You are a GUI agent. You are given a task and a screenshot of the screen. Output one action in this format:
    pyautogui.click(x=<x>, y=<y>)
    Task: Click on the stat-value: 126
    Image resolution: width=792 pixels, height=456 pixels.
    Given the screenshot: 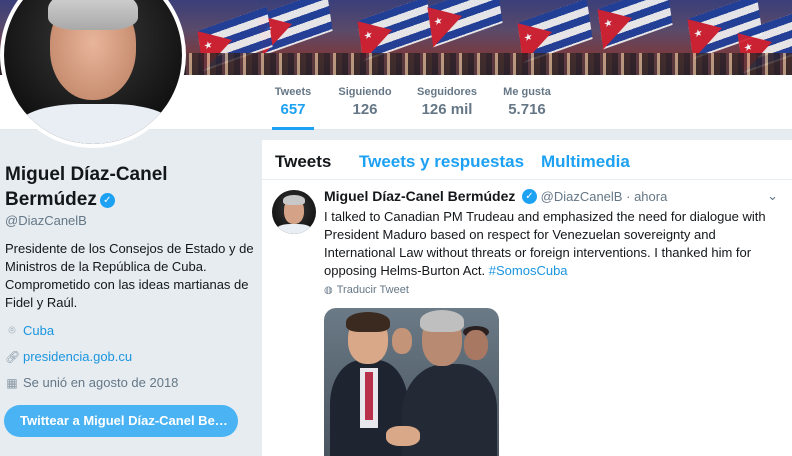 What is the action you would take?
    pyautogui.click(x=365, y=109)
    